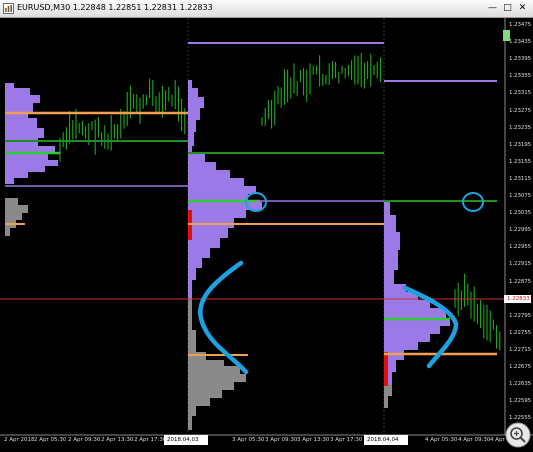 The height and width of the screenshot is (452, 533). I want to click on time-tick-label: 2 Apr 13:30, so click(117, 440).